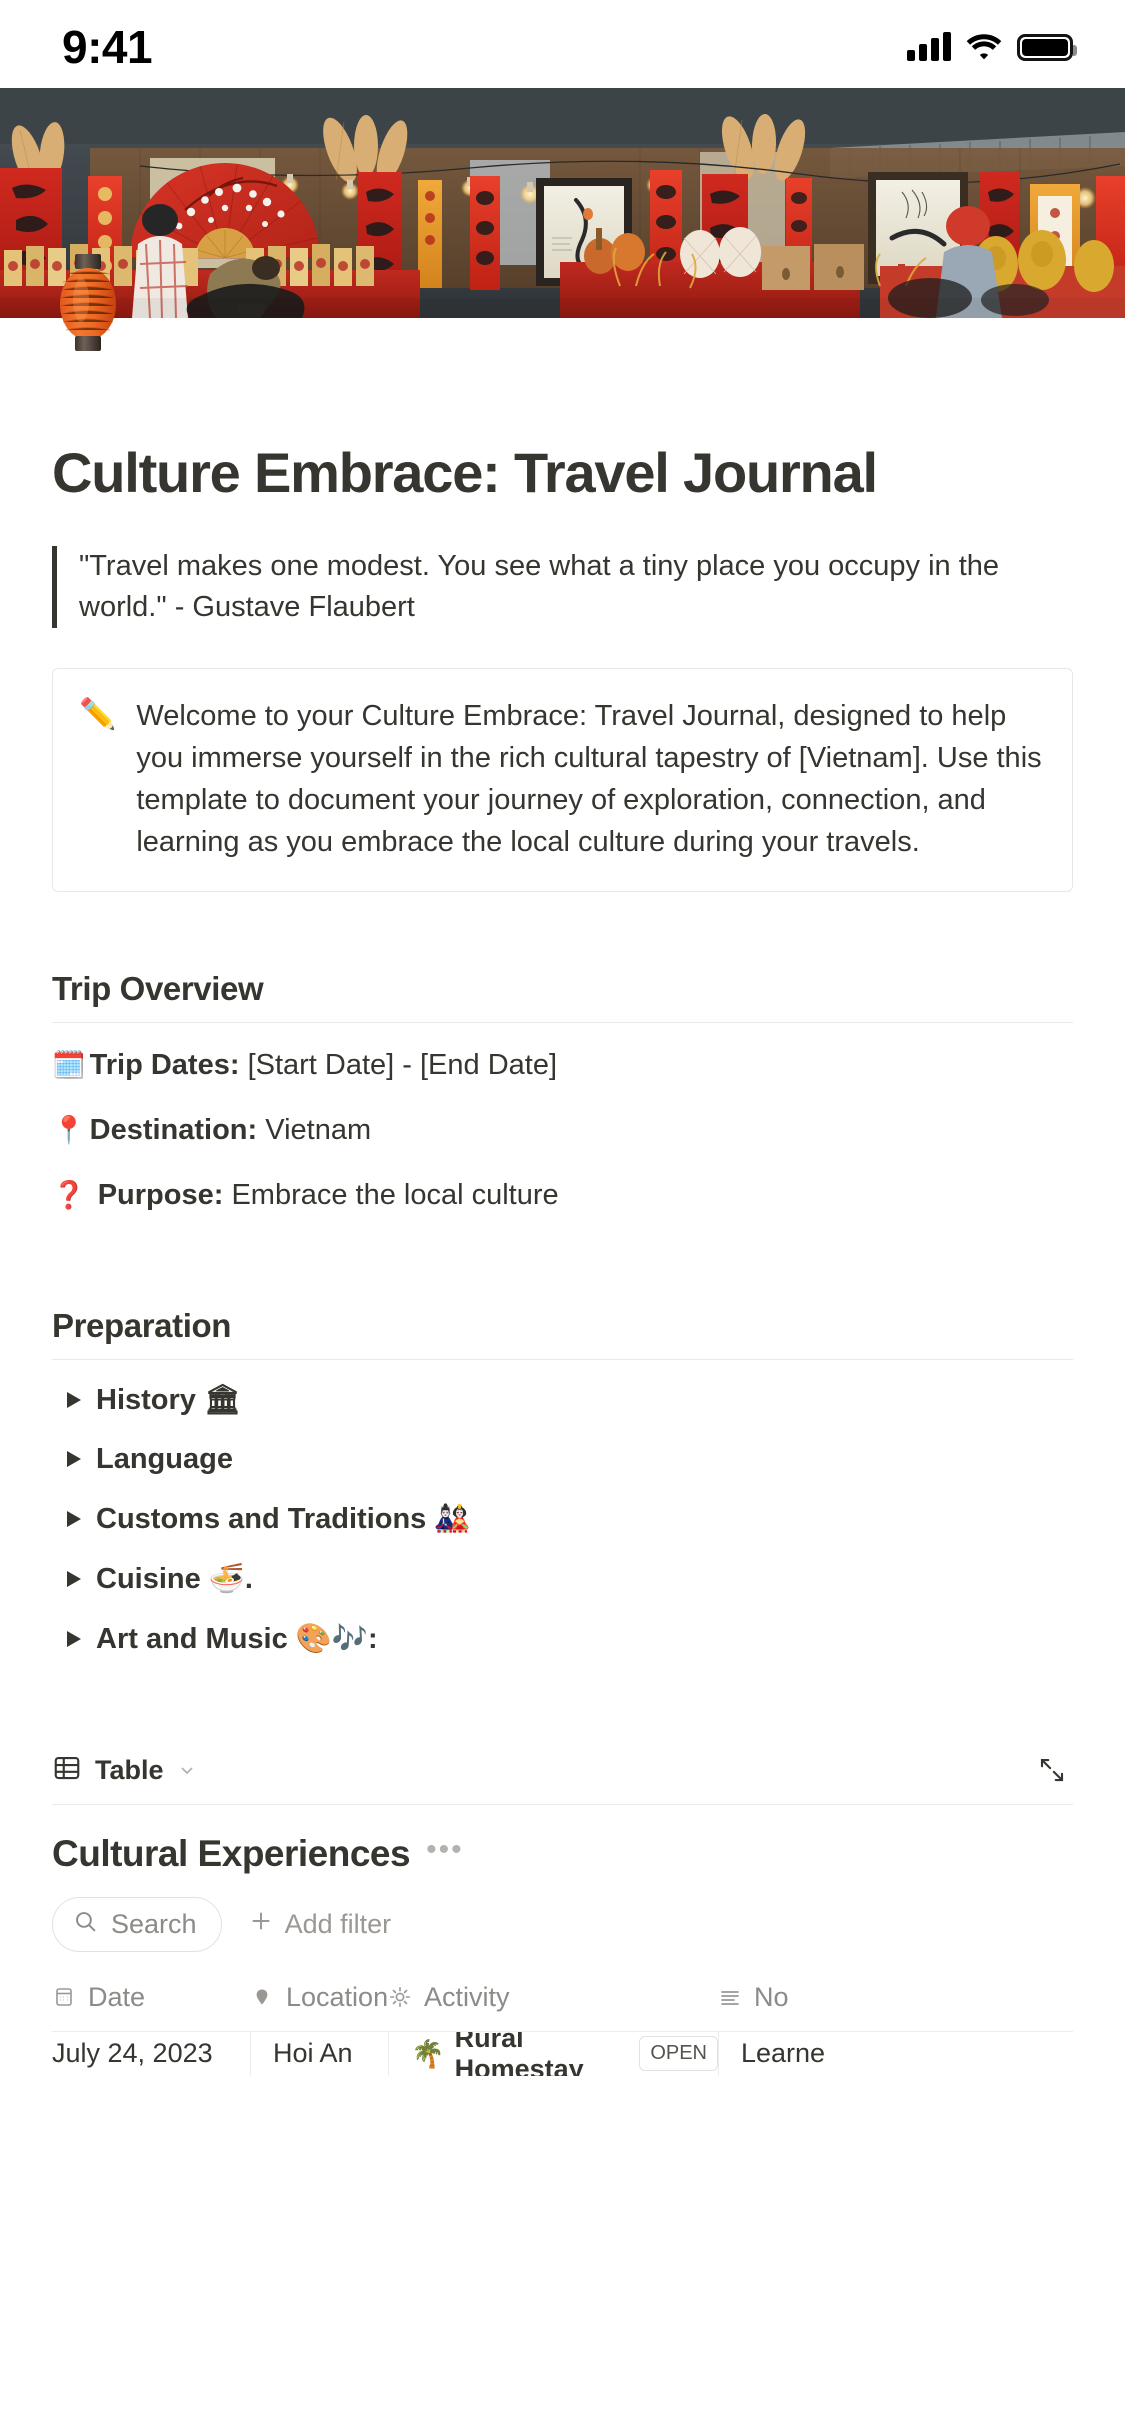 The width and height of the screenshot is (1125, 2436). I want to click on column-header-notes: No, so click(753, 1997).